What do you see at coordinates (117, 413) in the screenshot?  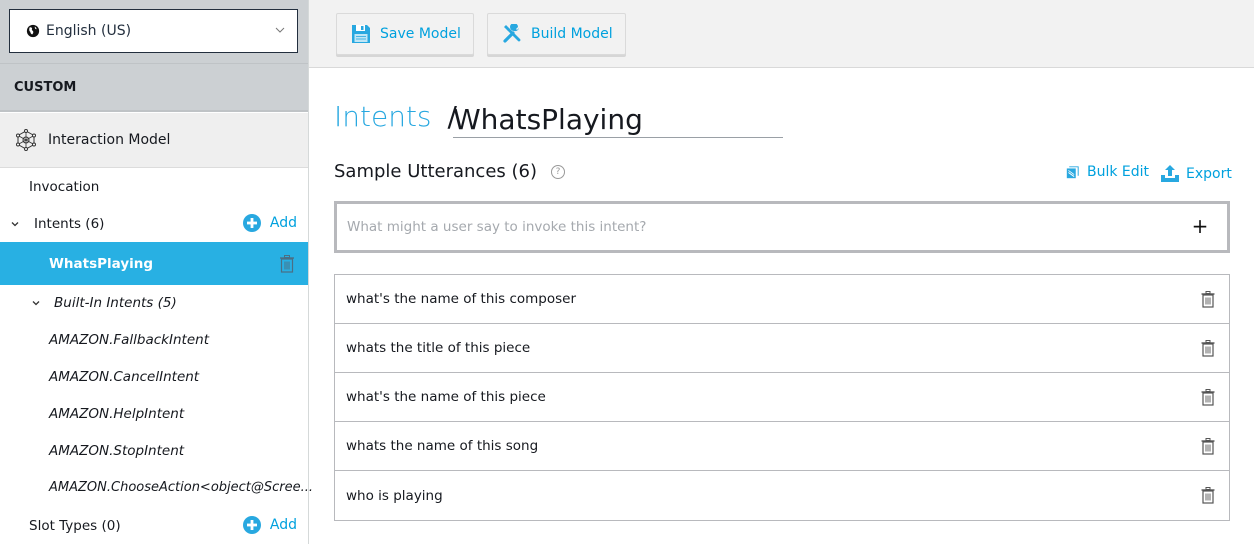 I see `builtin-intent-label: AMAZON.HelpIntent` at bounding box center [117, 413].